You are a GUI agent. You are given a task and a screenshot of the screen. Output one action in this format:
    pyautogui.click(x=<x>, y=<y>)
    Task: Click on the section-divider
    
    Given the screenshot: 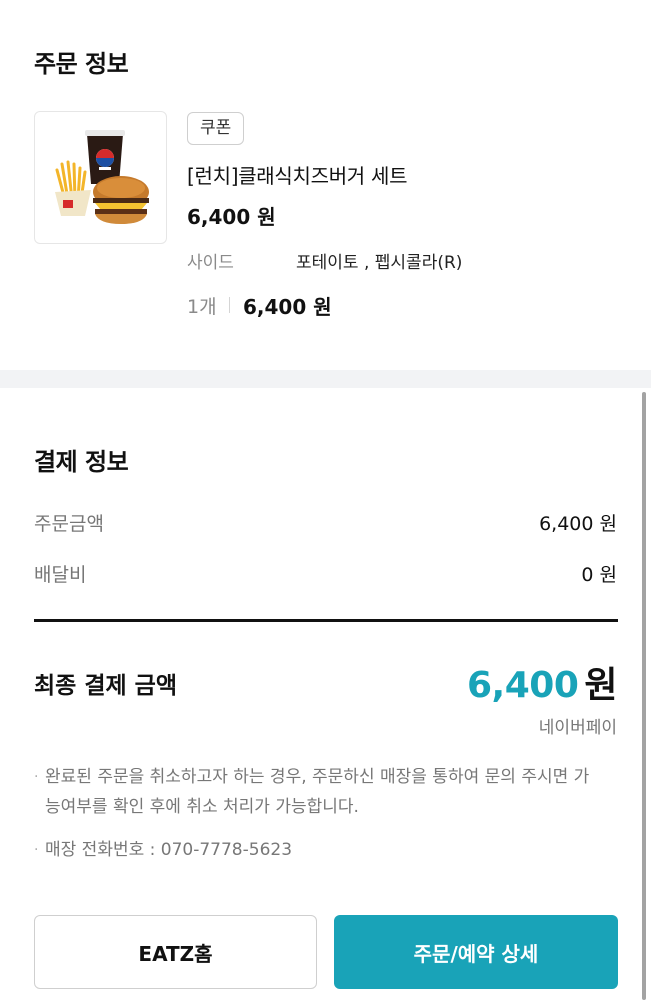 What is the action you would take?
    pyautogui.click(x=325, y=379)
    